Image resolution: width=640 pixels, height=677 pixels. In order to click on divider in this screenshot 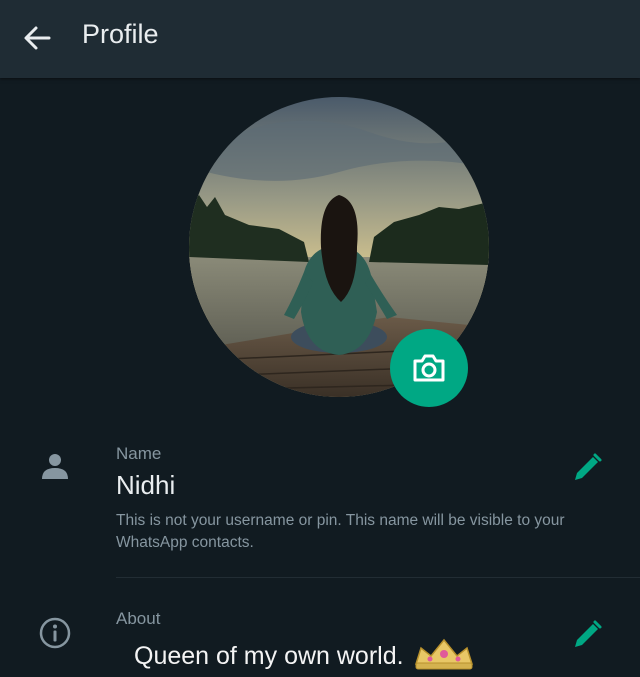, I will do `click(378, 577)`.